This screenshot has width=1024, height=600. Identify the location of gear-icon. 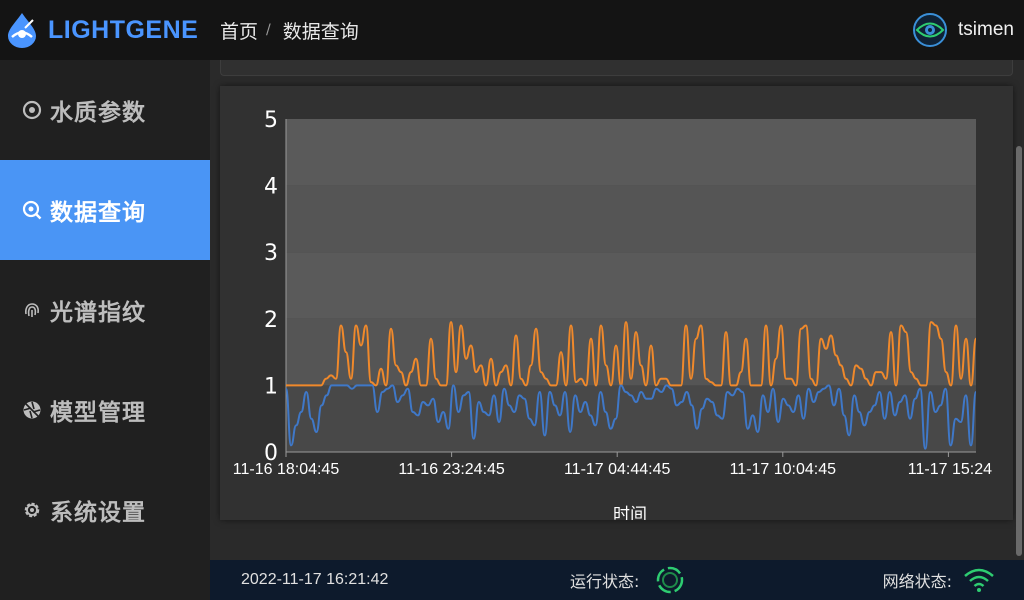
(32, 510).